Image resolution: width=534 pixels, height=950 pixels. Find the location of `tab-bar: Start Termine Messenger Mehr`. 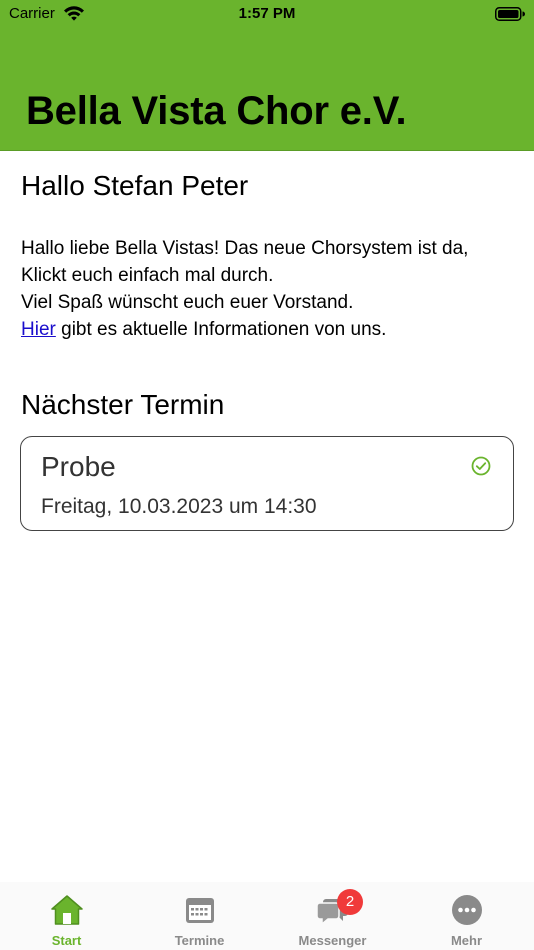

tab-bar: Start Termine Messenger Mehr is located at coordinates (267, 916).